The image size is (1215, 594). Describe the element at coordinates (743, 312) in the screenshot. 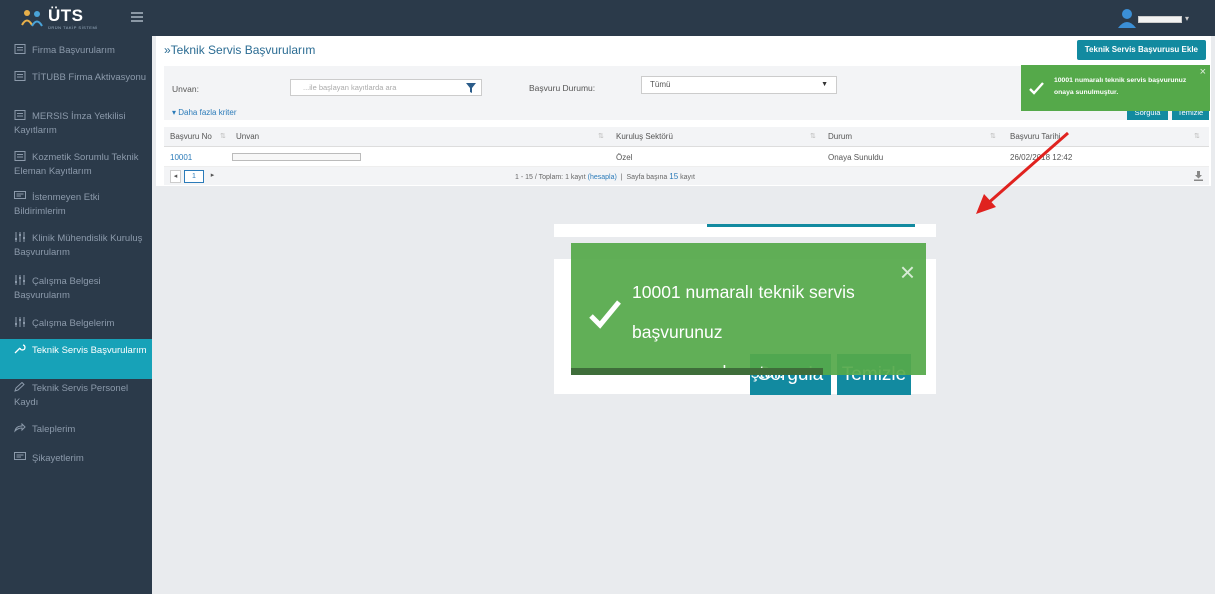

I see `toast-message-line-1: 10001 numaralı teknik servis başvurunuz` at that location.